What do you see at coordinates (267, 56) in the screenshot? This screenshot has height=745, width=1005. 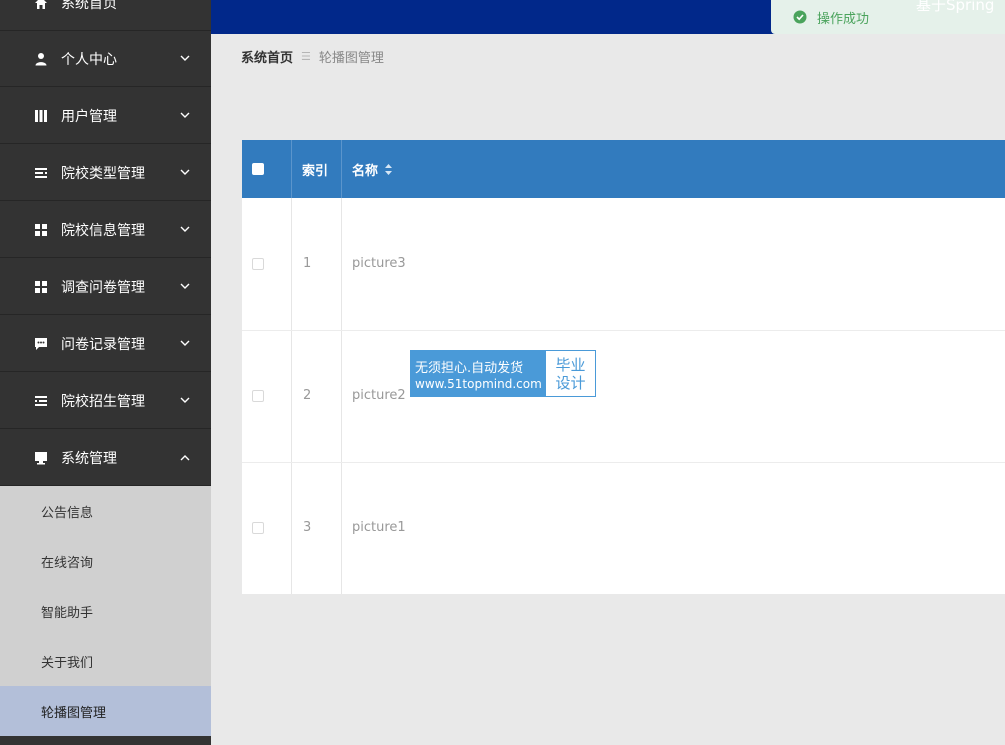 I see `breadcrumb-home: 系统首页` at bounding box center [267, 56].